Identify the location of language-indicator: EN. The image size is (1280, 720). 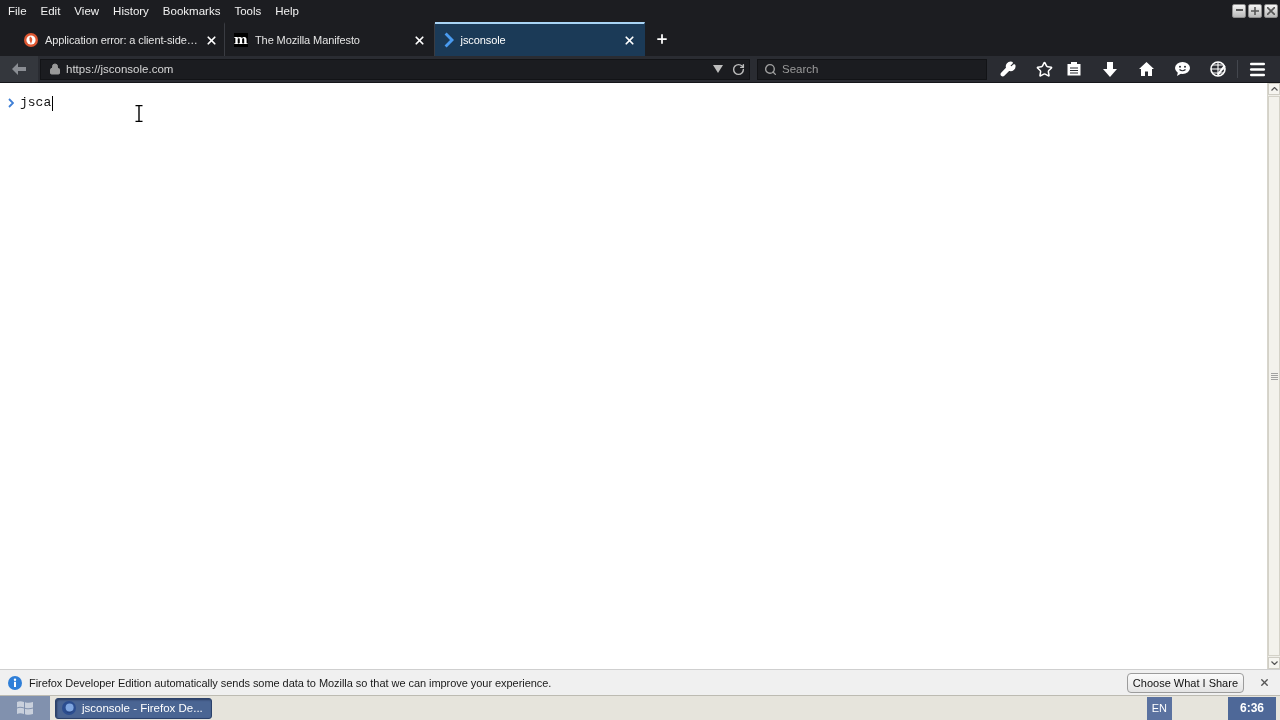
(1159, 708).